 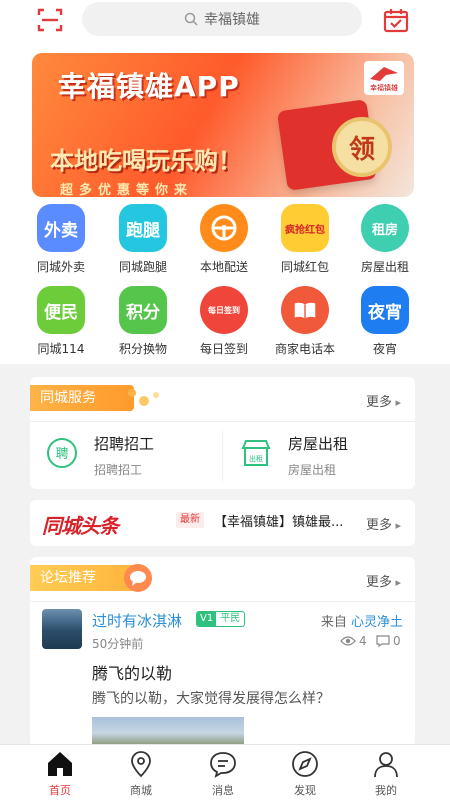 What do you see at coordinates (143, 397) in the screenshot?
I see `decor-dots-icon` at bounding box center [143, 397].